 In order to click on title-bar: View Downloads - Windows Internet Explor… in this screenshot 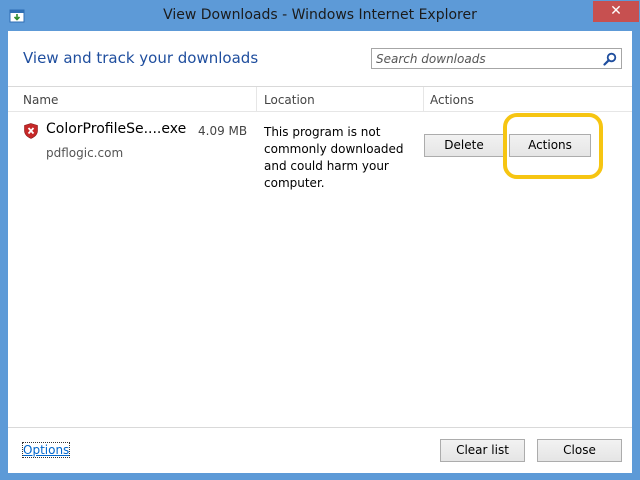, I will do `click(320, 16)`.